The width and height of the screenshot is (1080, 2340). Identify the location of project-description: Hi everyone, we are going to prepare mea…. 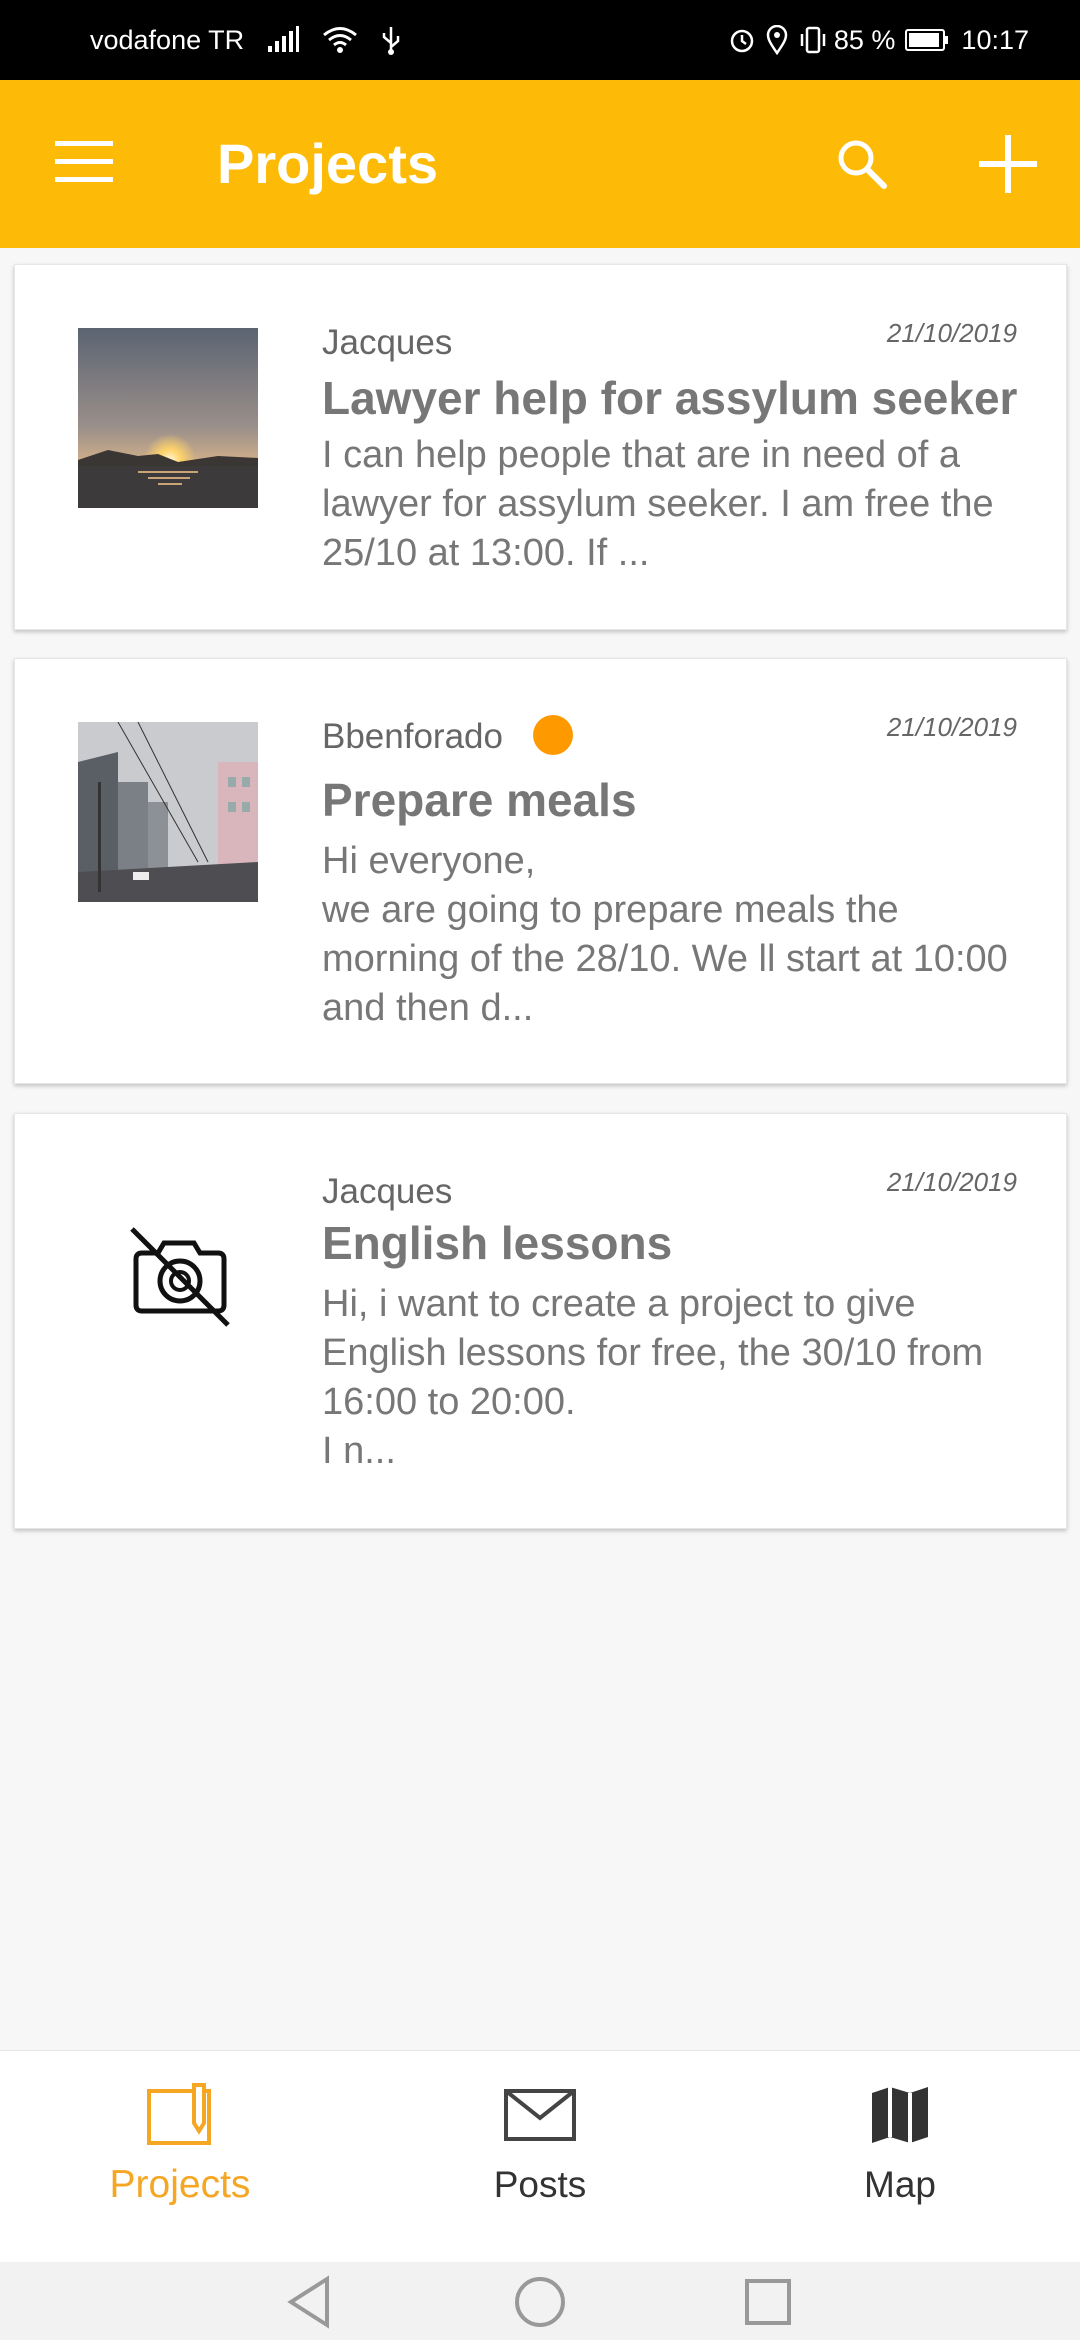
(665, 934).